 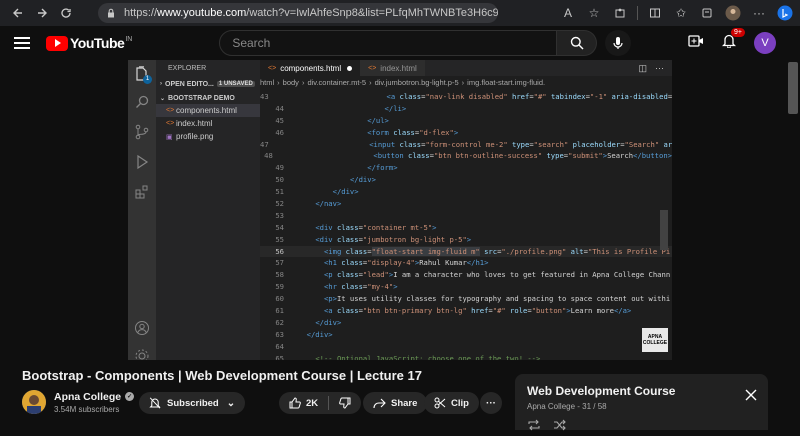 I want to click on bing-icon, so click(x=785, y=13).